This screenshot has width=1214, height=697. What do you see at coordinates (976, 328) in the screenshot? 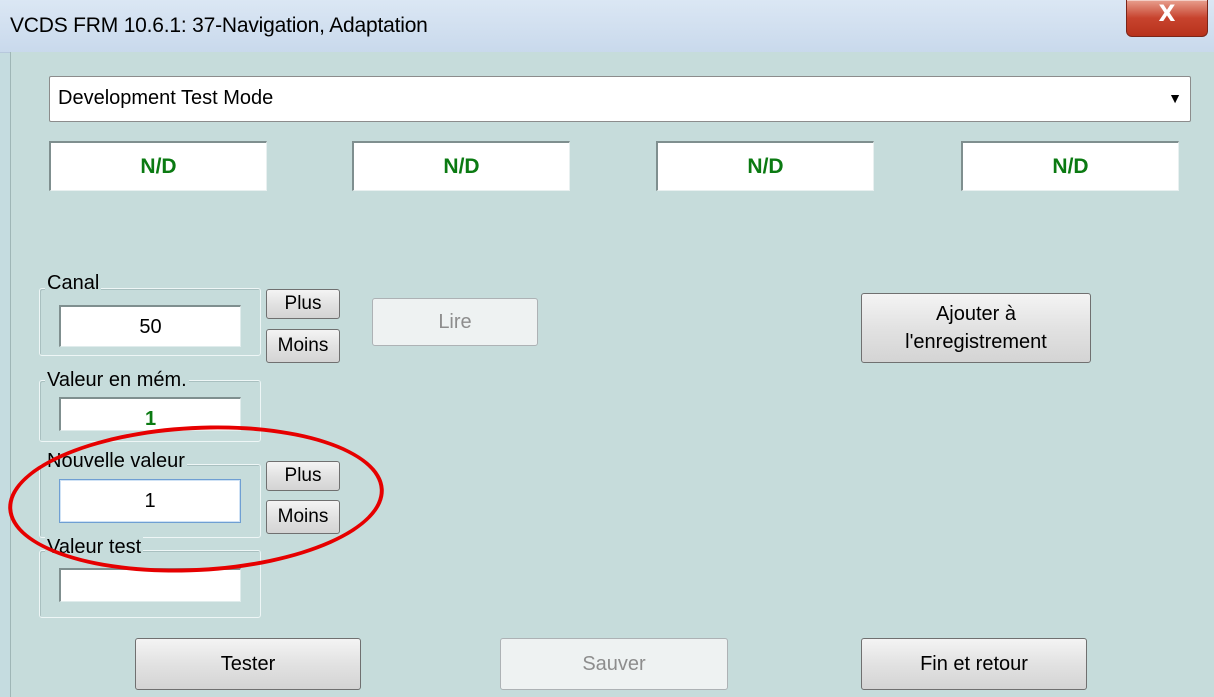
I see `add-to-log-button: Ajouter à l'enregistrement` at bounding box center [976, 328].